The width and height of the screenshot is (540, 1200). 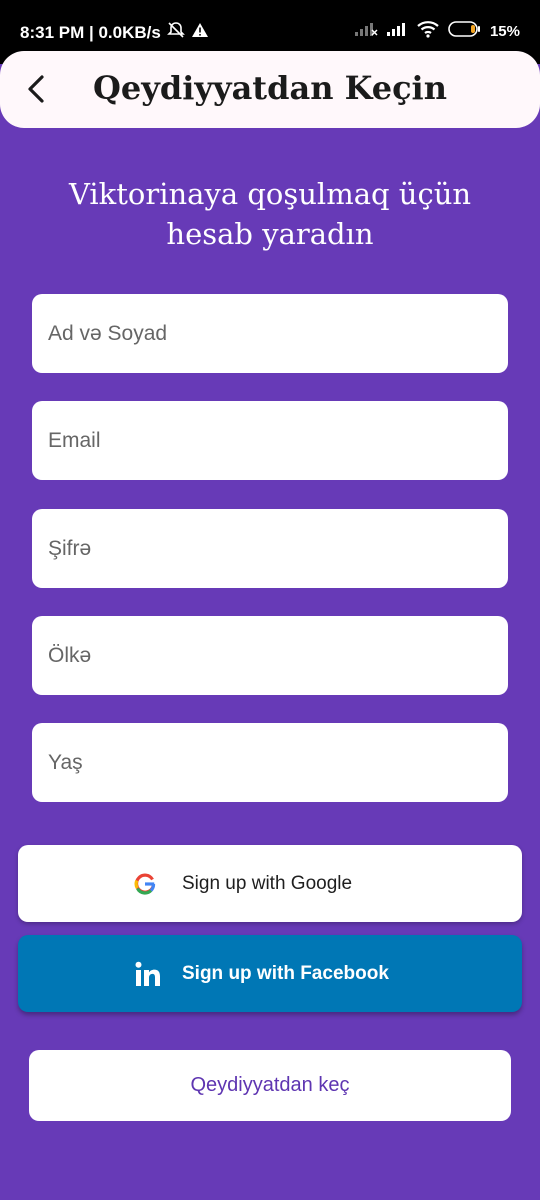 I want to click on page-title: Qeydiyyatdan Keçin, so click(x=270, y=88).